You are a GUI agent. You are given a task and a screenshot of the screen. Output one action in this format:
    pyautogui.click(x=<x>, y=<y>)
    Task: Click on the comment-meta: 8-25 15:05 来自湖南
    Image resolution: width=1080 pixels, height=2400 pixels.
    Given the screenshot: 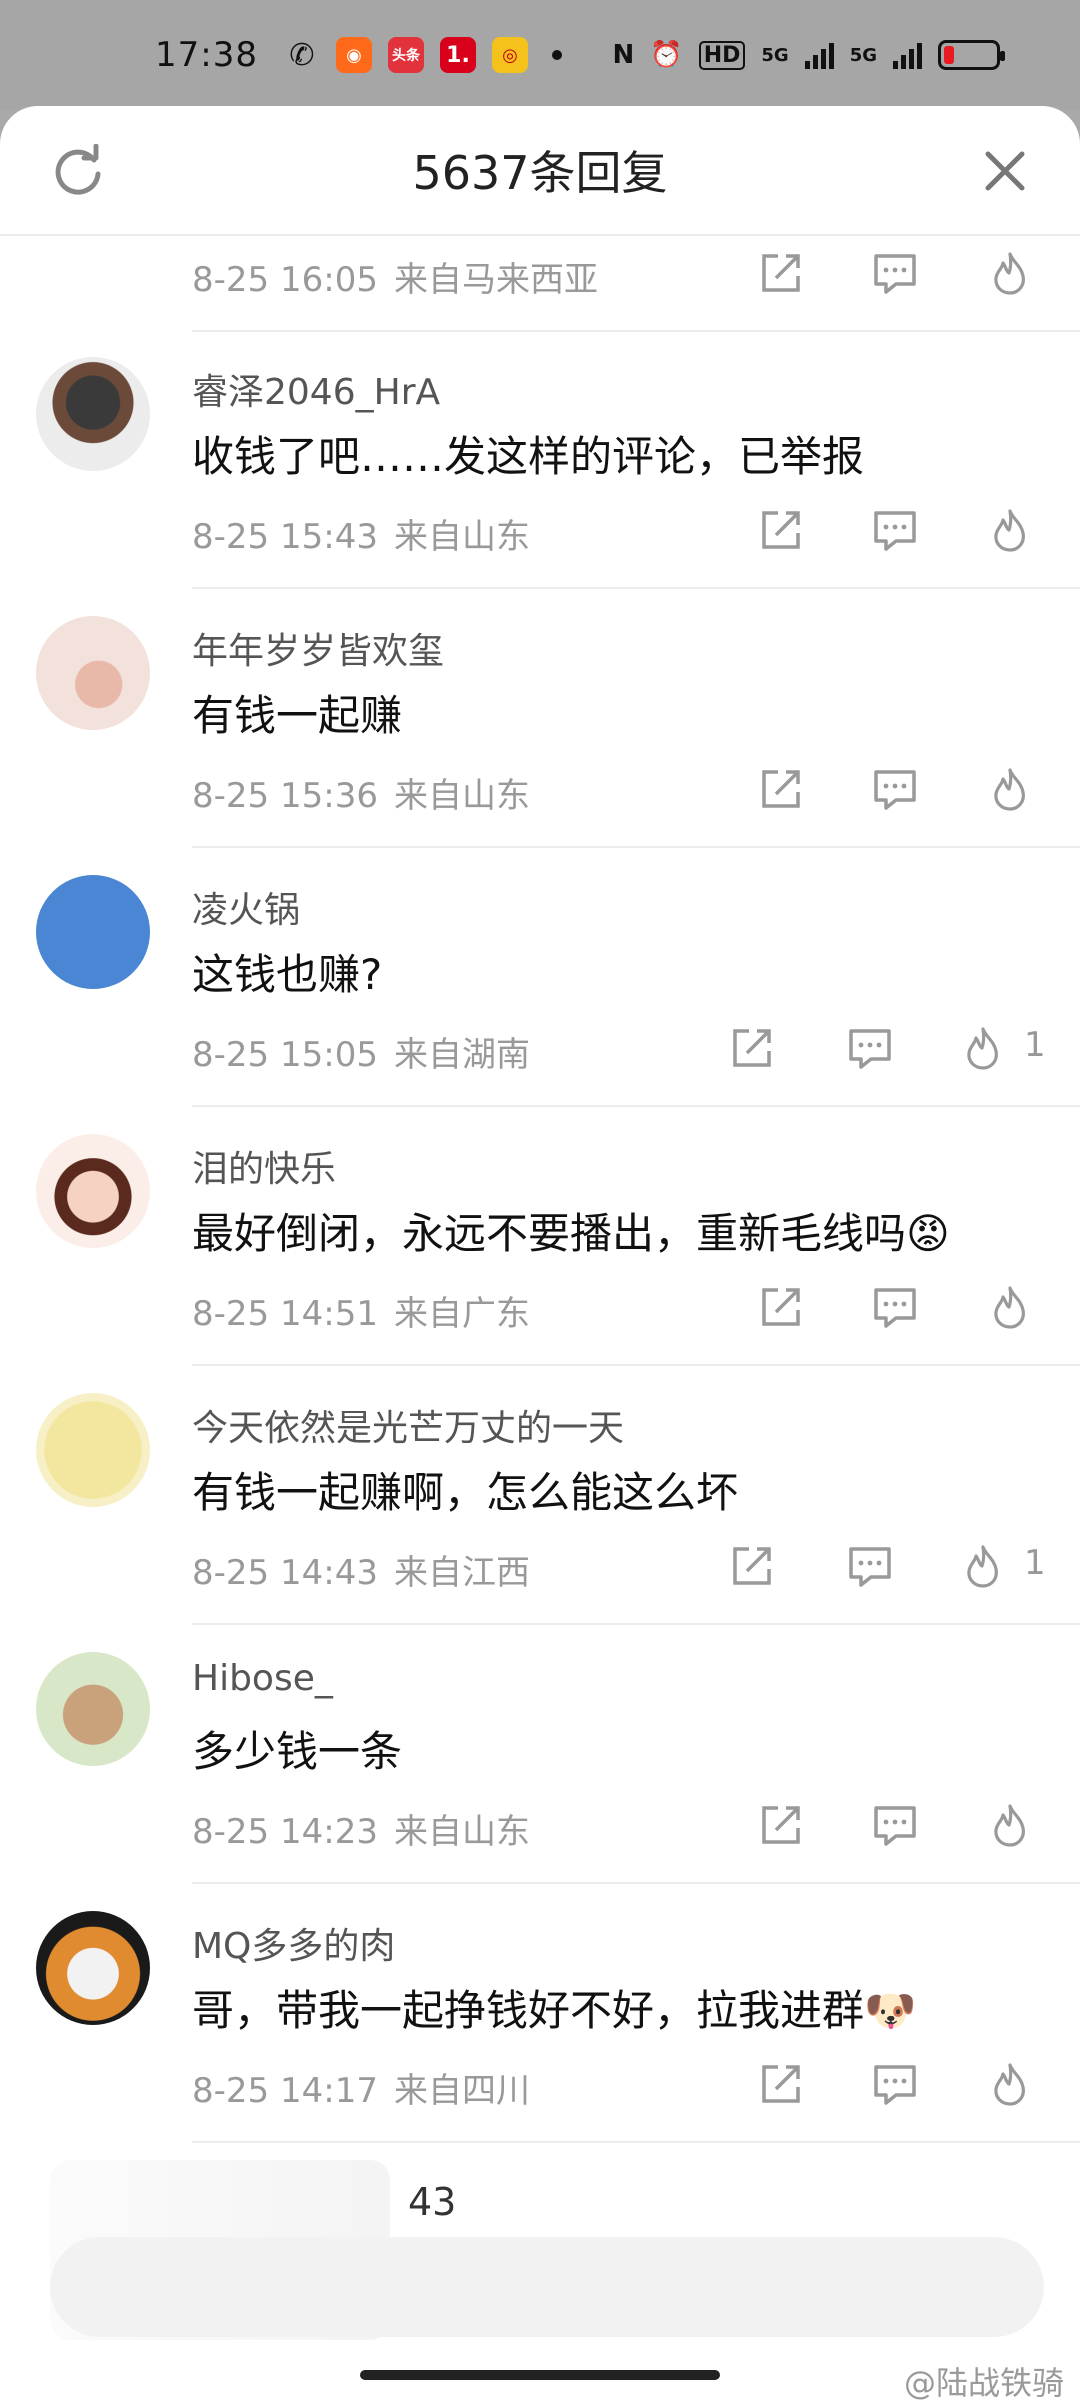 What is the action you would take?
    pyautogui.click(x=361, y=1051)
    